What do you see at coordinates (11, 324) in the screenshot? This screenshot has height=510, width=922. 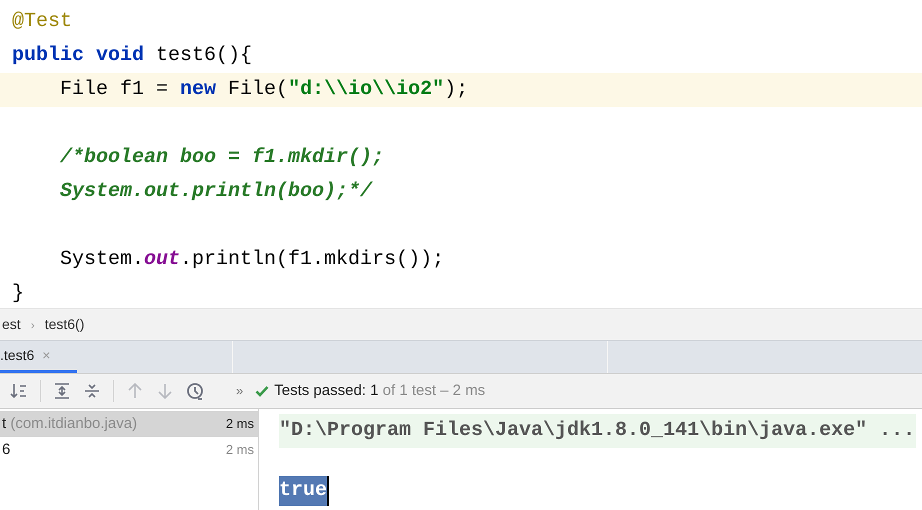 I see `breadcrumb-item: est` at bounding box center [11, 324].